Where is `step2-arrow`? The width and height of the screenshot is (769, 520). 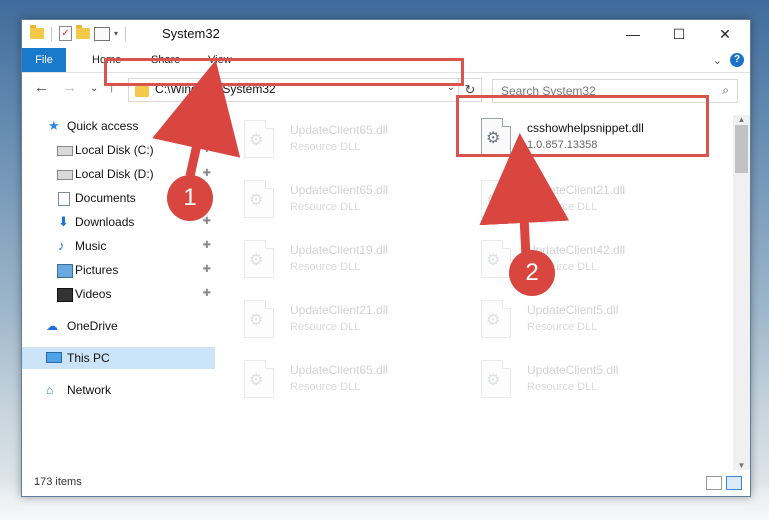 step2-arrow is located at coordinates (524, 195).